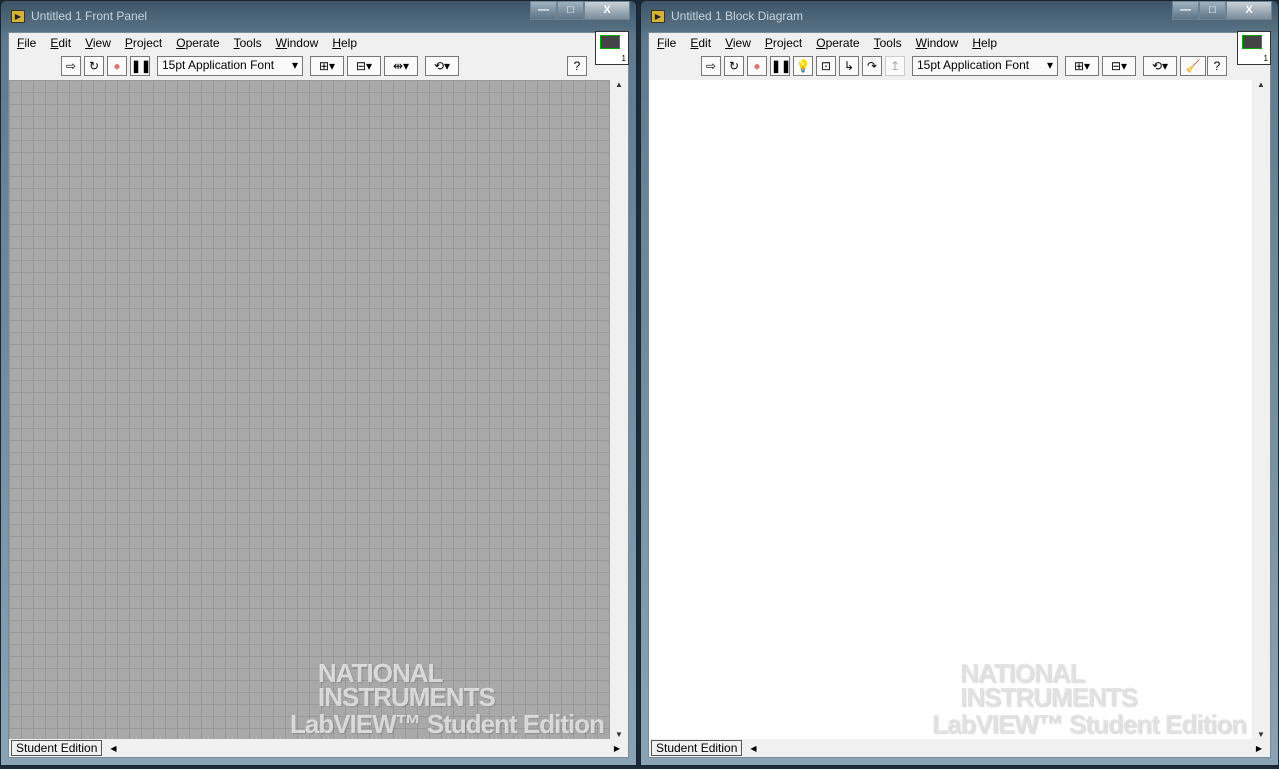 Image resolution: width=1279 pixels, height=769 pixels. What do you see at coordinates (849, 66) in the screenshot?
I see `step-into-icon: ↳` at bounding box center [849, 66].